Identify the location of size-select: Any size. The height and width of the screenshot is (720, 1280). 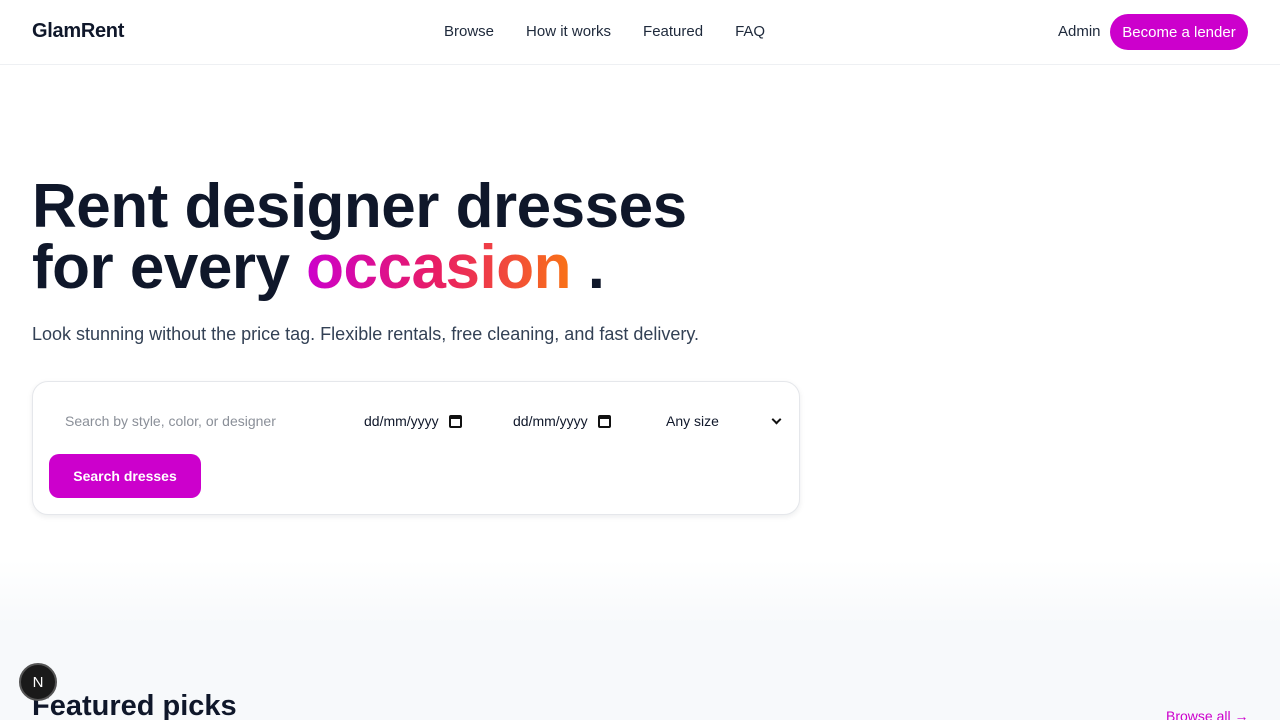
(724, 421).